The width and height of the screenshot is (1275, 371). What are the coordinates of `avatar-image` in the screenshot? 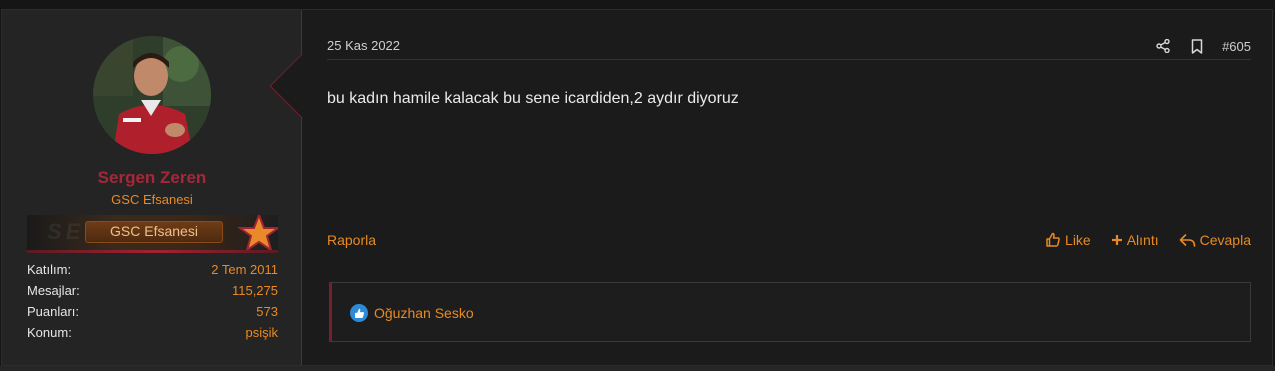 It's located at (152, 95).